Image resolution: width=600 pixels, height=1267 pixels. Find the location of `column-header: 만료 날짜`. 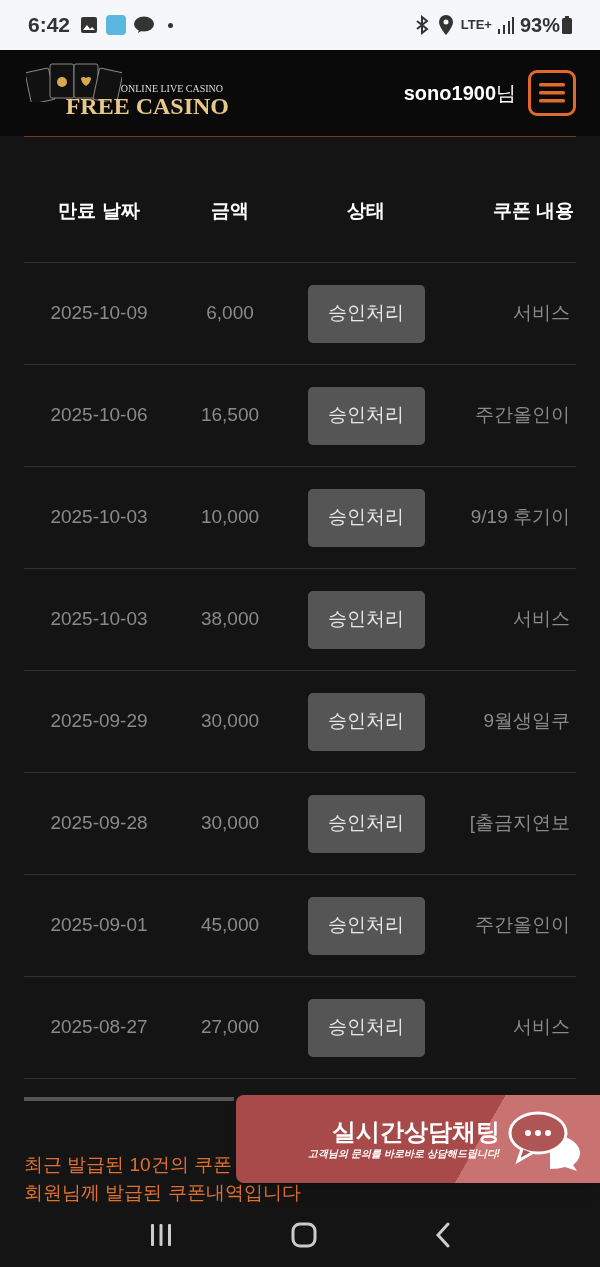

column-header: 만료 날짜 is located at coordinates (99, 211).